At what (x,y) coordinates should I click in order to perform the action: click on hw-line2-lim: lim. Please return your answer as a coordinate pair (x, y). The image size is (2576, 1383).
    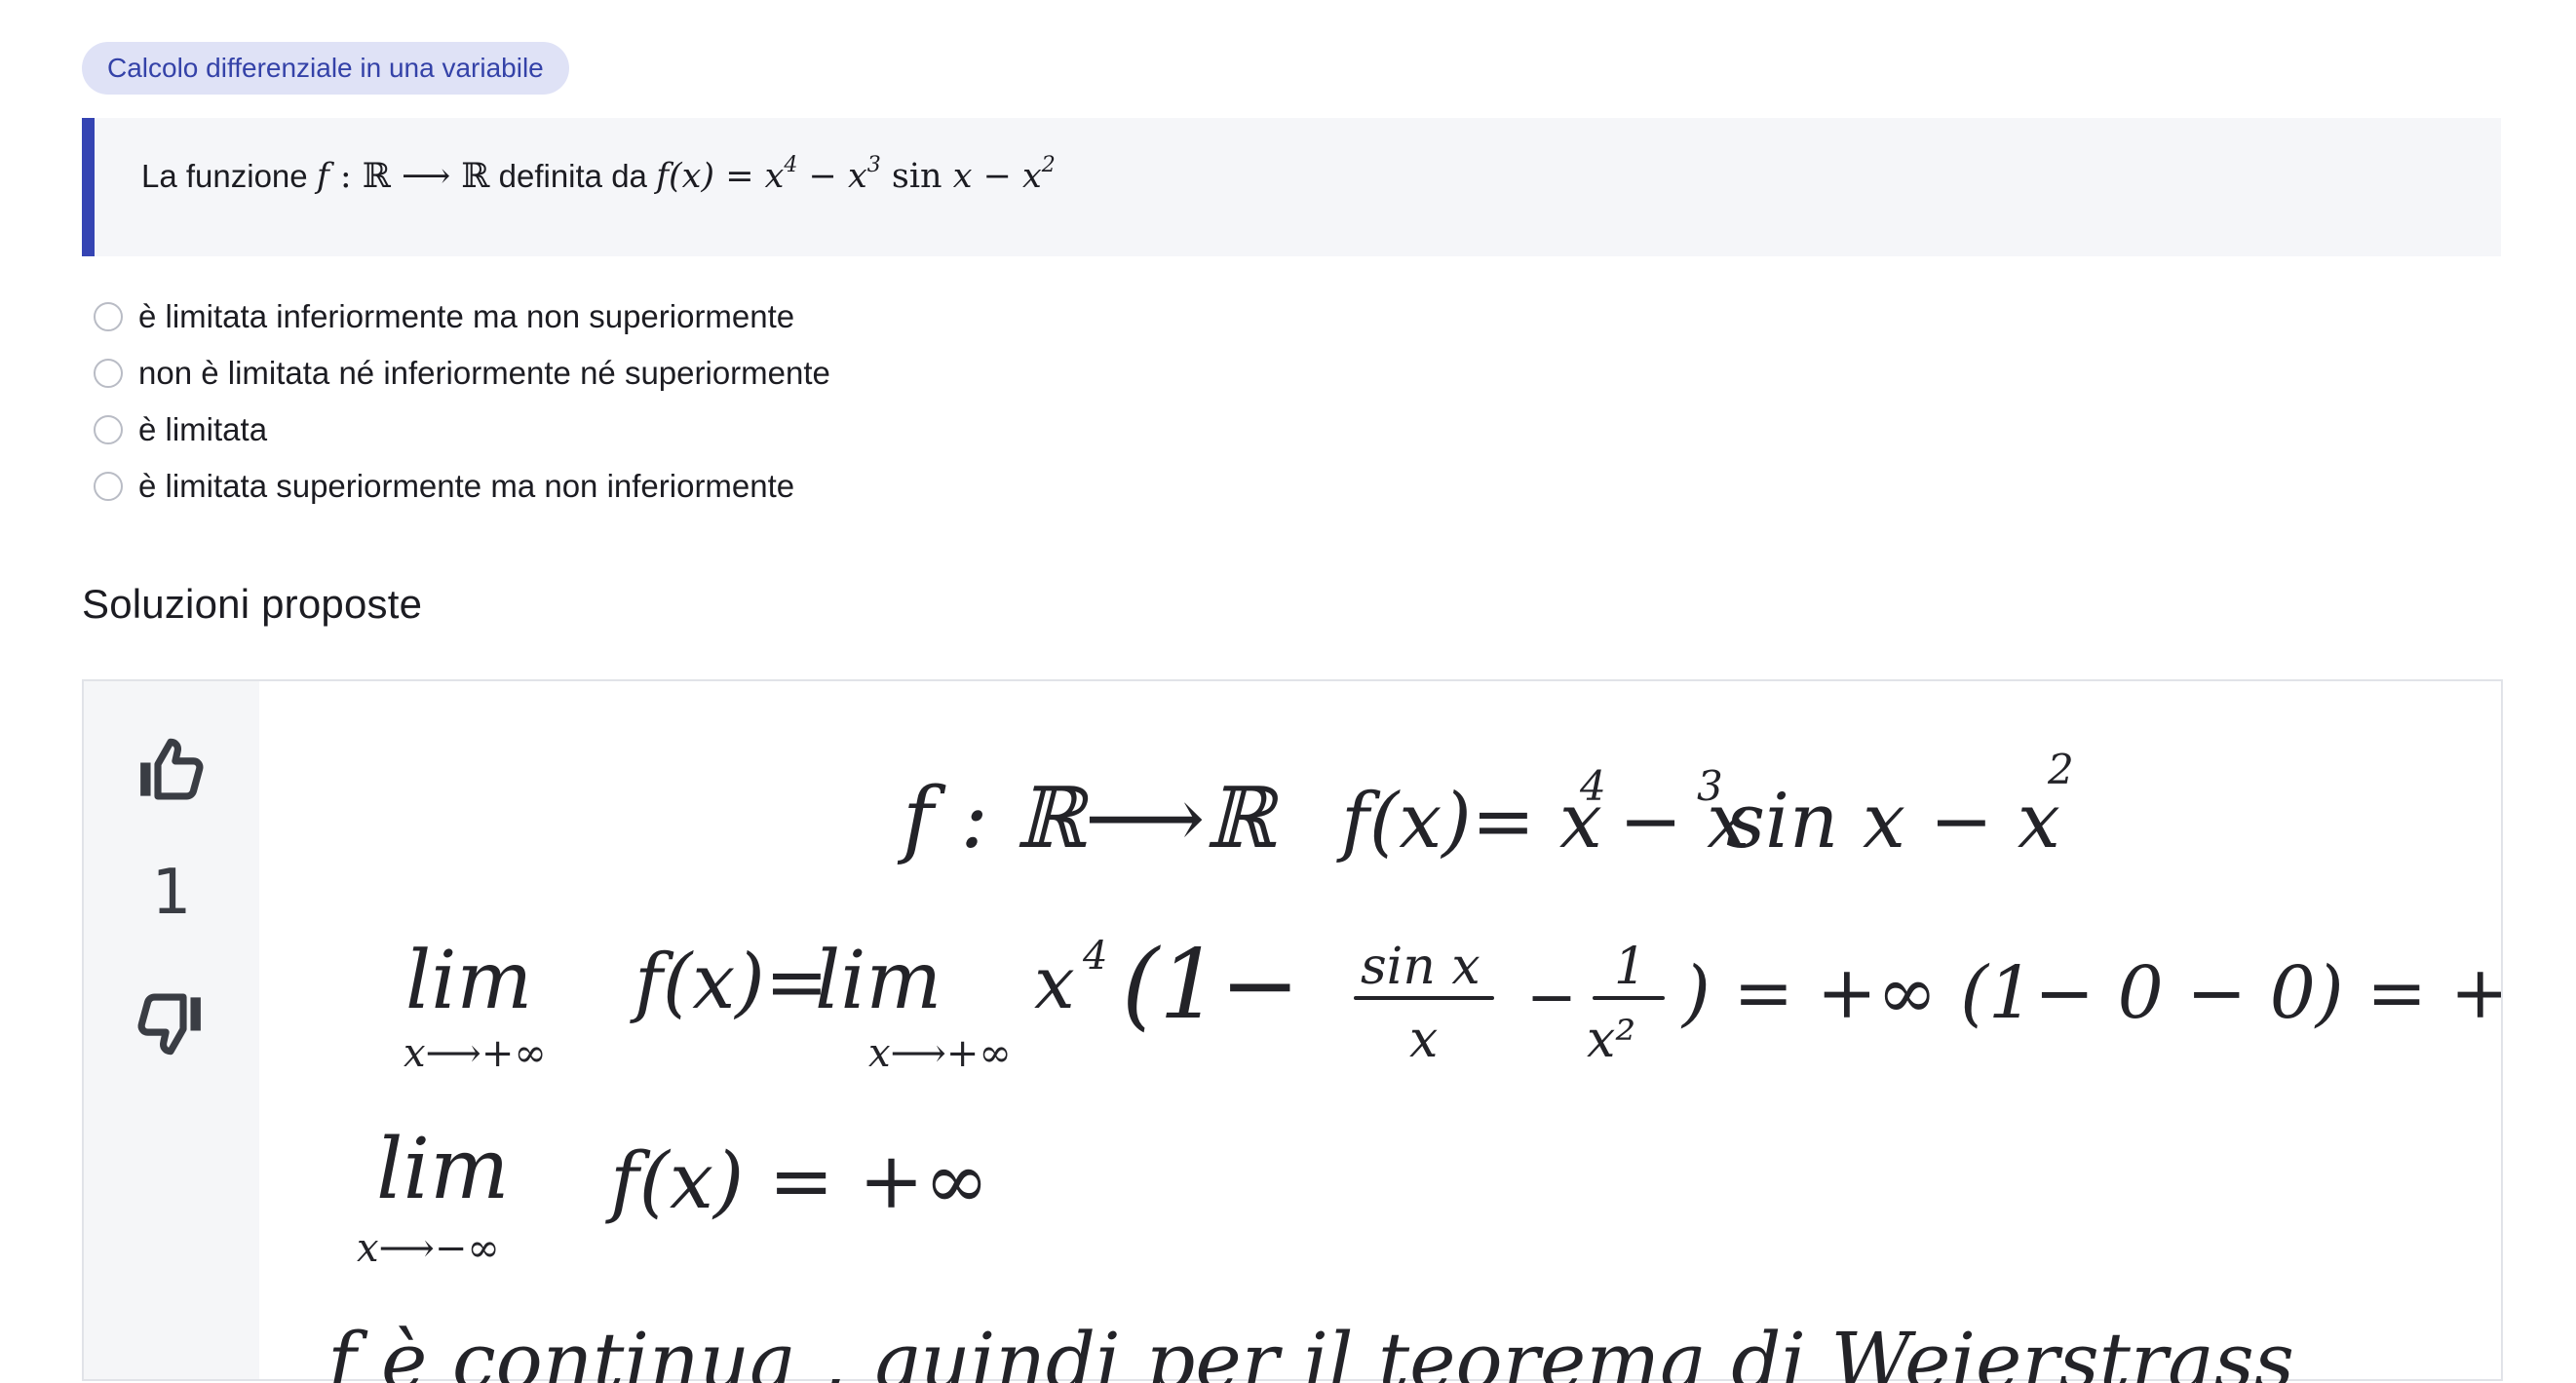
    Looking at the image, I should click on (468, 981).